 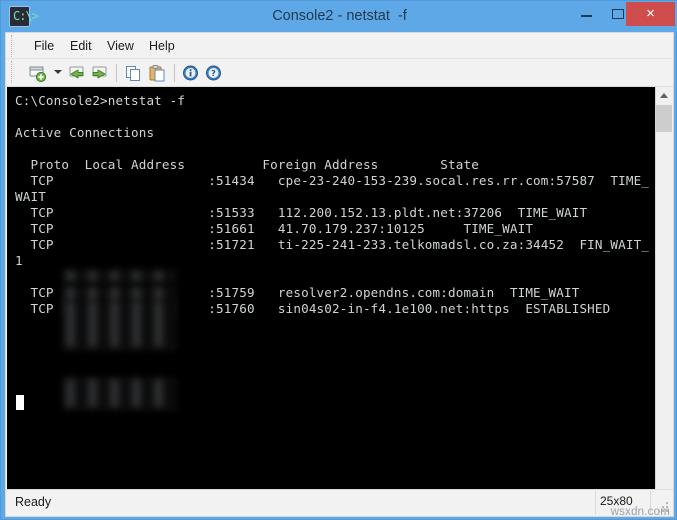 What do you see at coordinates (38, 73) in the screenshot?
I see `new-tab-icon` at bounding box center [38, 73].